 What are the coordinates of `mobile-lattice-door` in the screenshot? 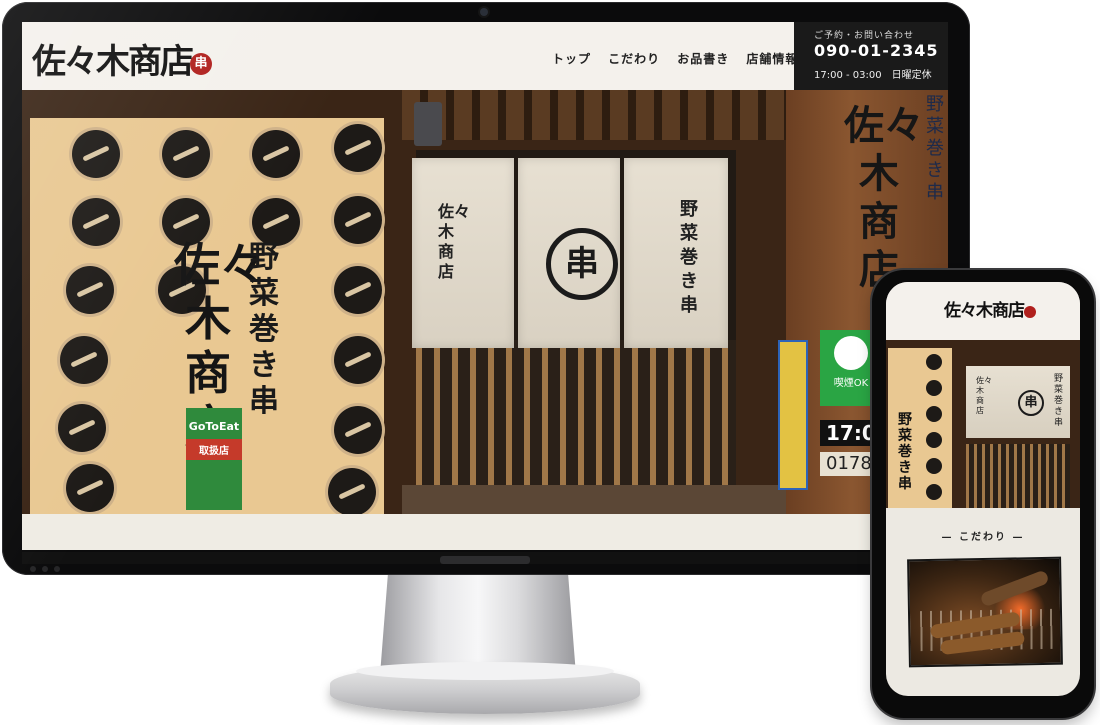 It's located at (1018, 476).